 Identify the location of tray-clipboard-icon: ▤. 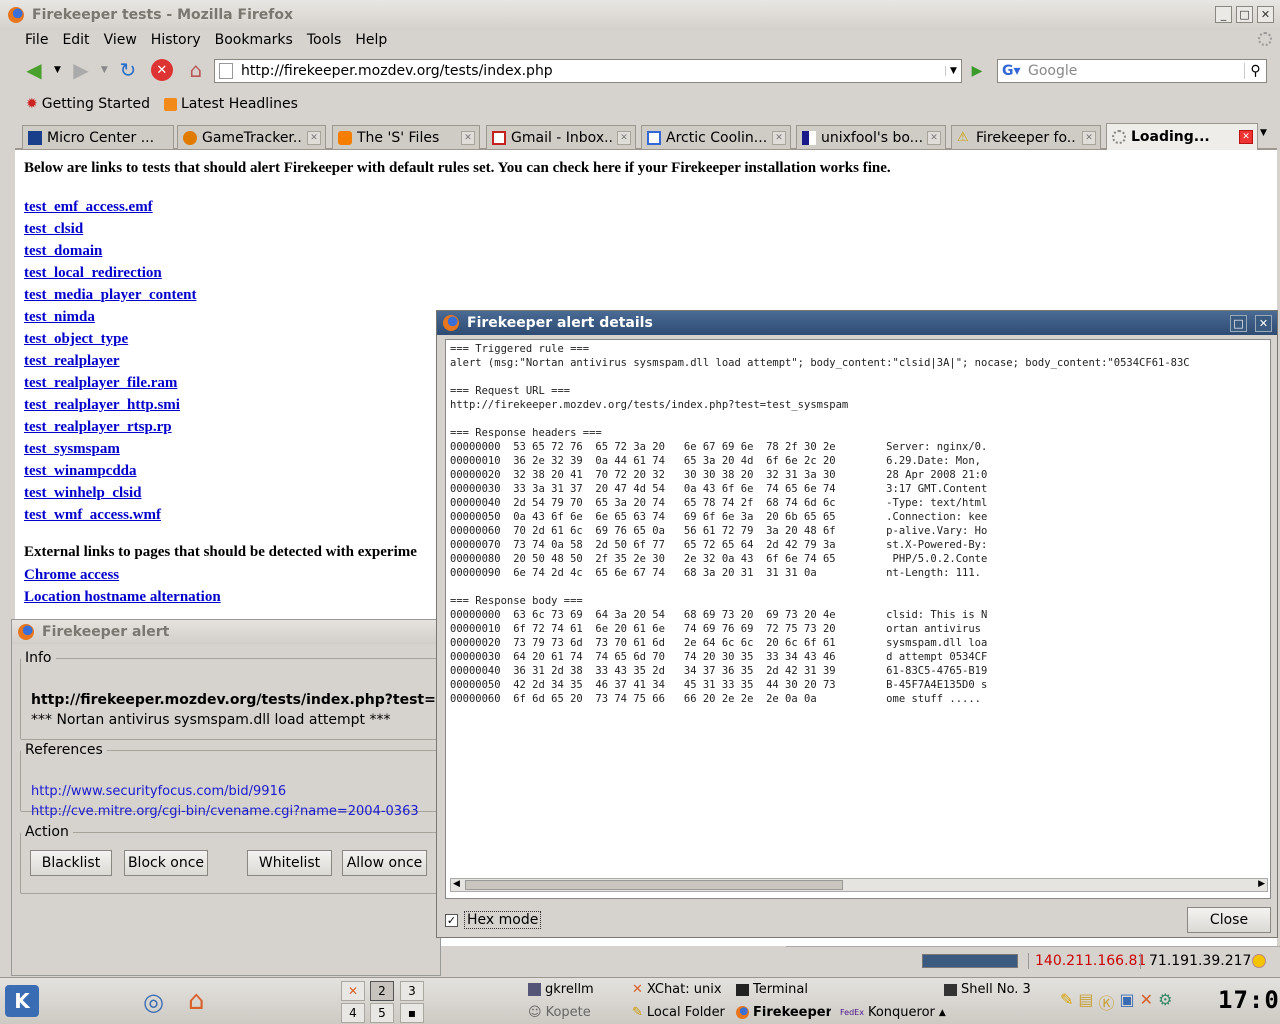
(1085, 1002).